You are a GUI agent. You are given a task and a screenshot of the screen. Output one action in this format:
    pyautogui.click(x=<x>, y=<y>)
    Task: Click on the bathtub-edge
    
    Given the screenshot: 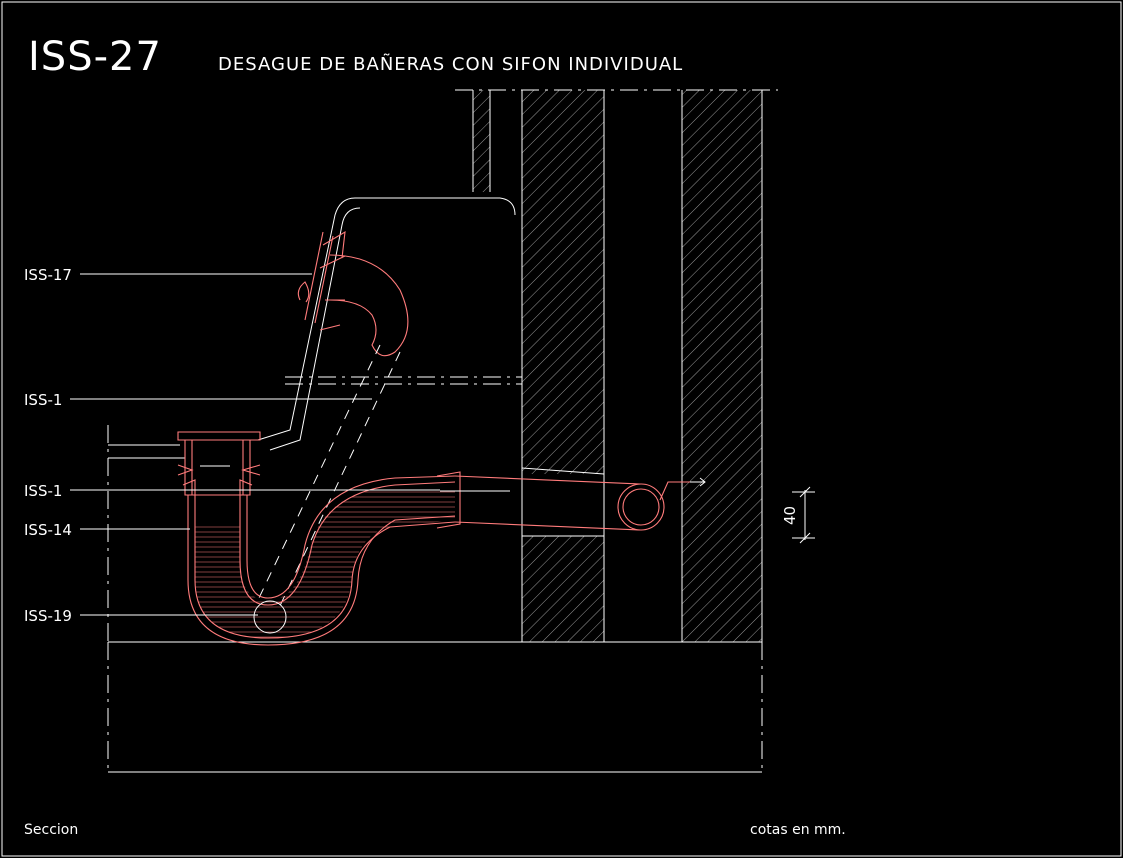 What is the action you would take?
    pyautogui.click(x=146, y=533)
    